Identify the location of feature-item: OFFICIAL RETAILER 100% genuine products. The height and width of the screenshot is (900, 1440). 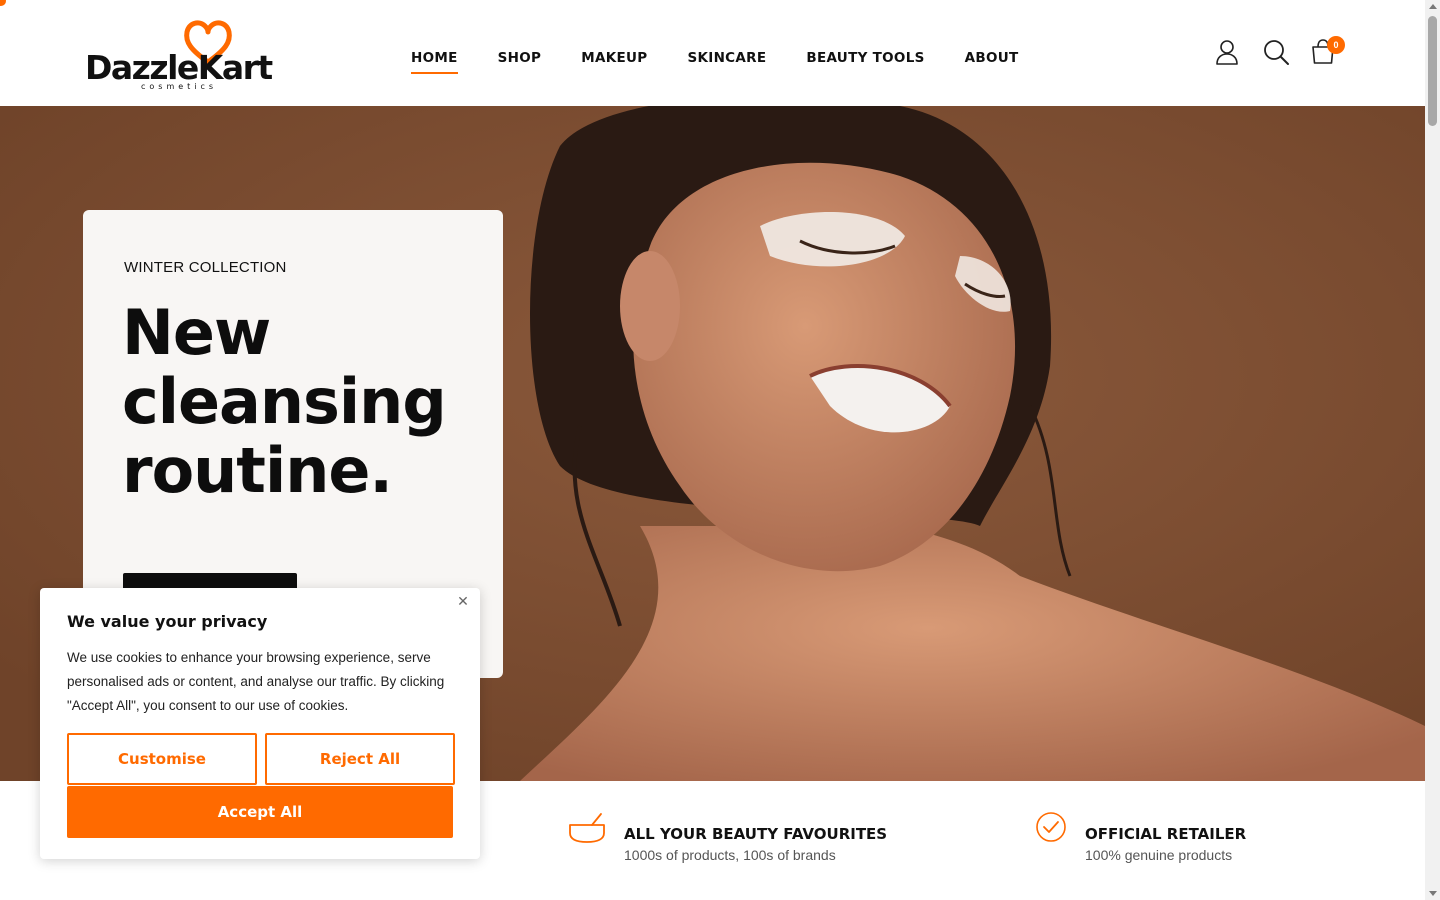
(1140, 837).